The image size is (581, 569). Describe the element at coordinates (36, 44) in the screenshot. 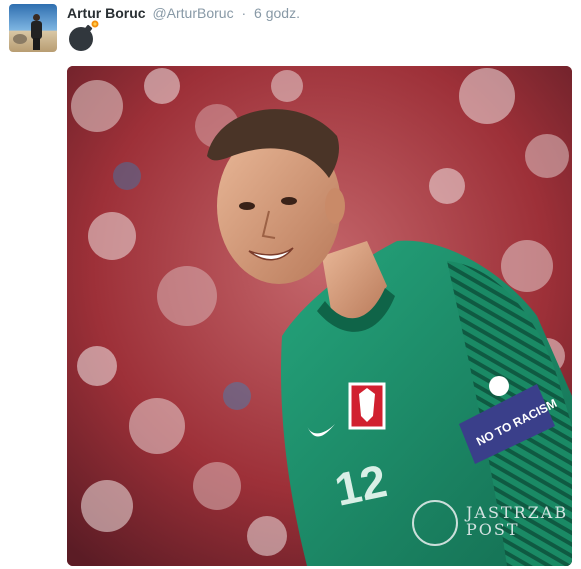

I see `avatar-figure-legs` at that location.